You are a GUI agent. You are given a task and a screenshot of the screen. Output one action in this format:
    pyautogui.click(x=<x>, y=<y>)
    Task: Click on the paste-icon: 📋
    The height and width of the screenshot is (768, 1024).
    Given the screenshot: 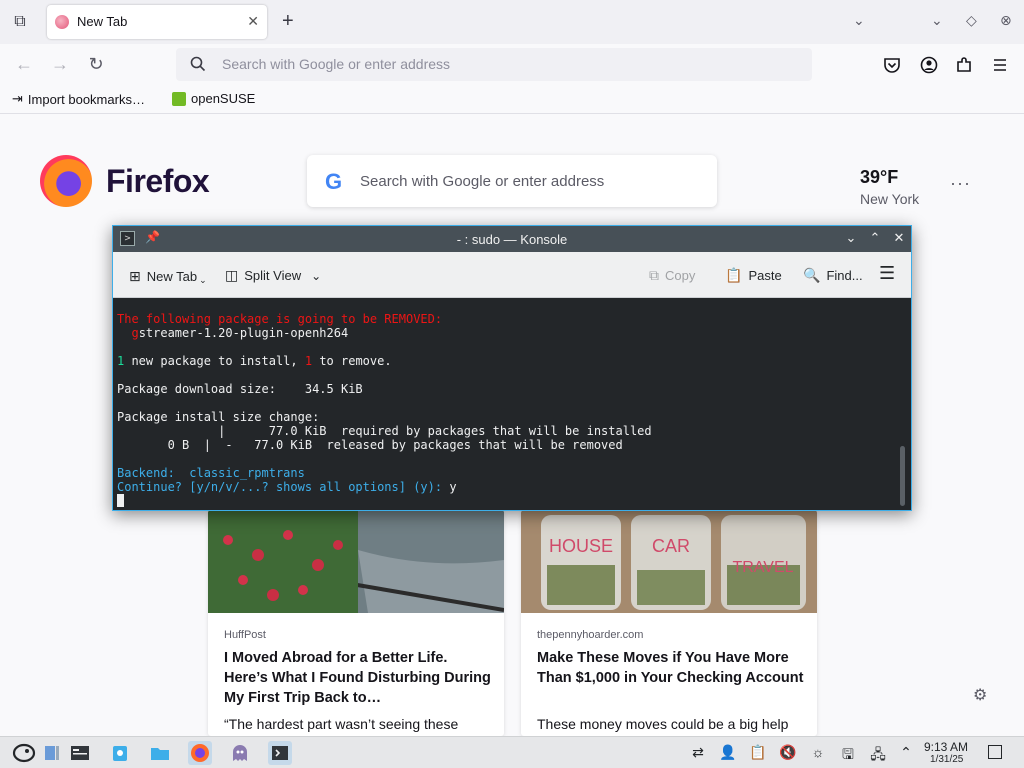 What is the action you would take?
    pyautogui.click(x=734, y=275)
    